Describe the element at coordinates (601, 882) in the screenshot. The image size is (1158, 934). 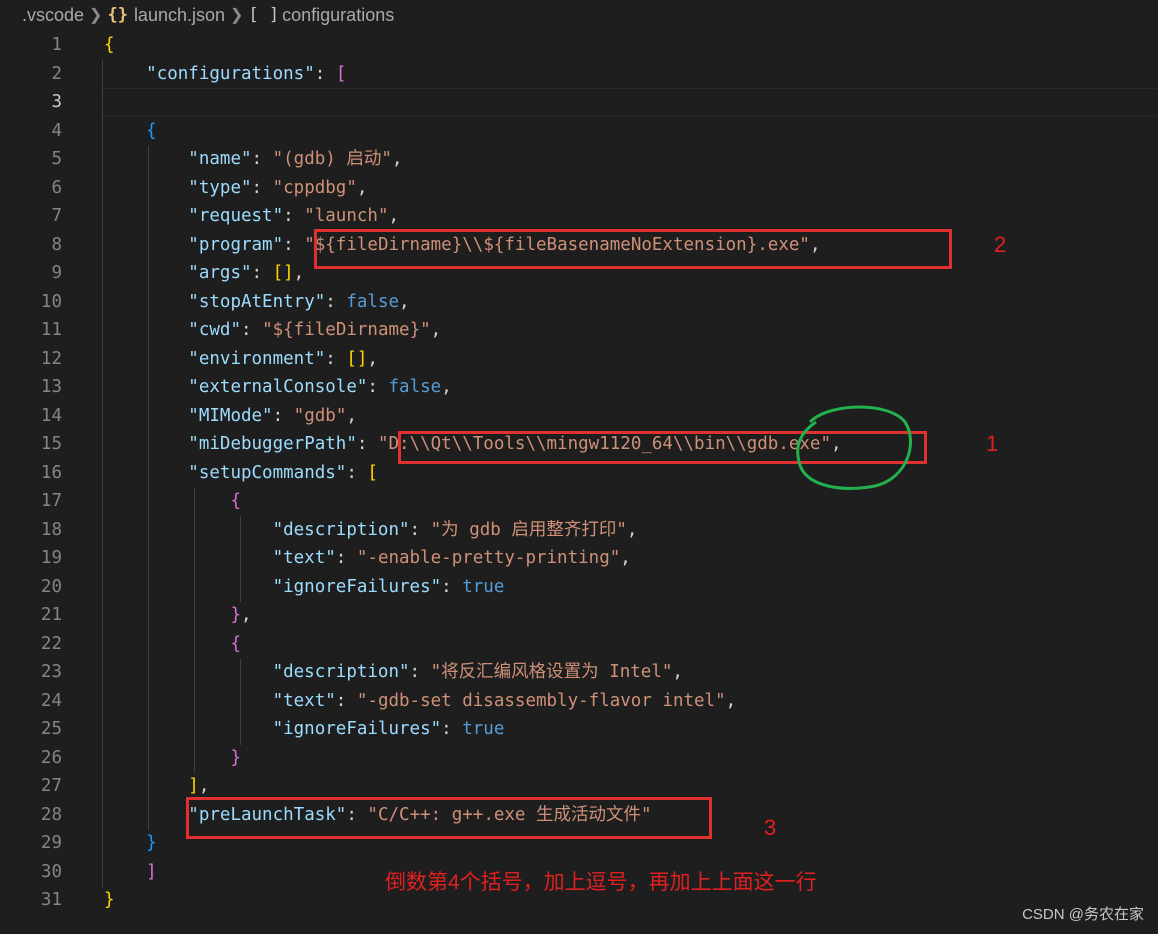
I see `annotation-note: 倒数第4个括号，加上逗号，再加上上面这一行` at that location.